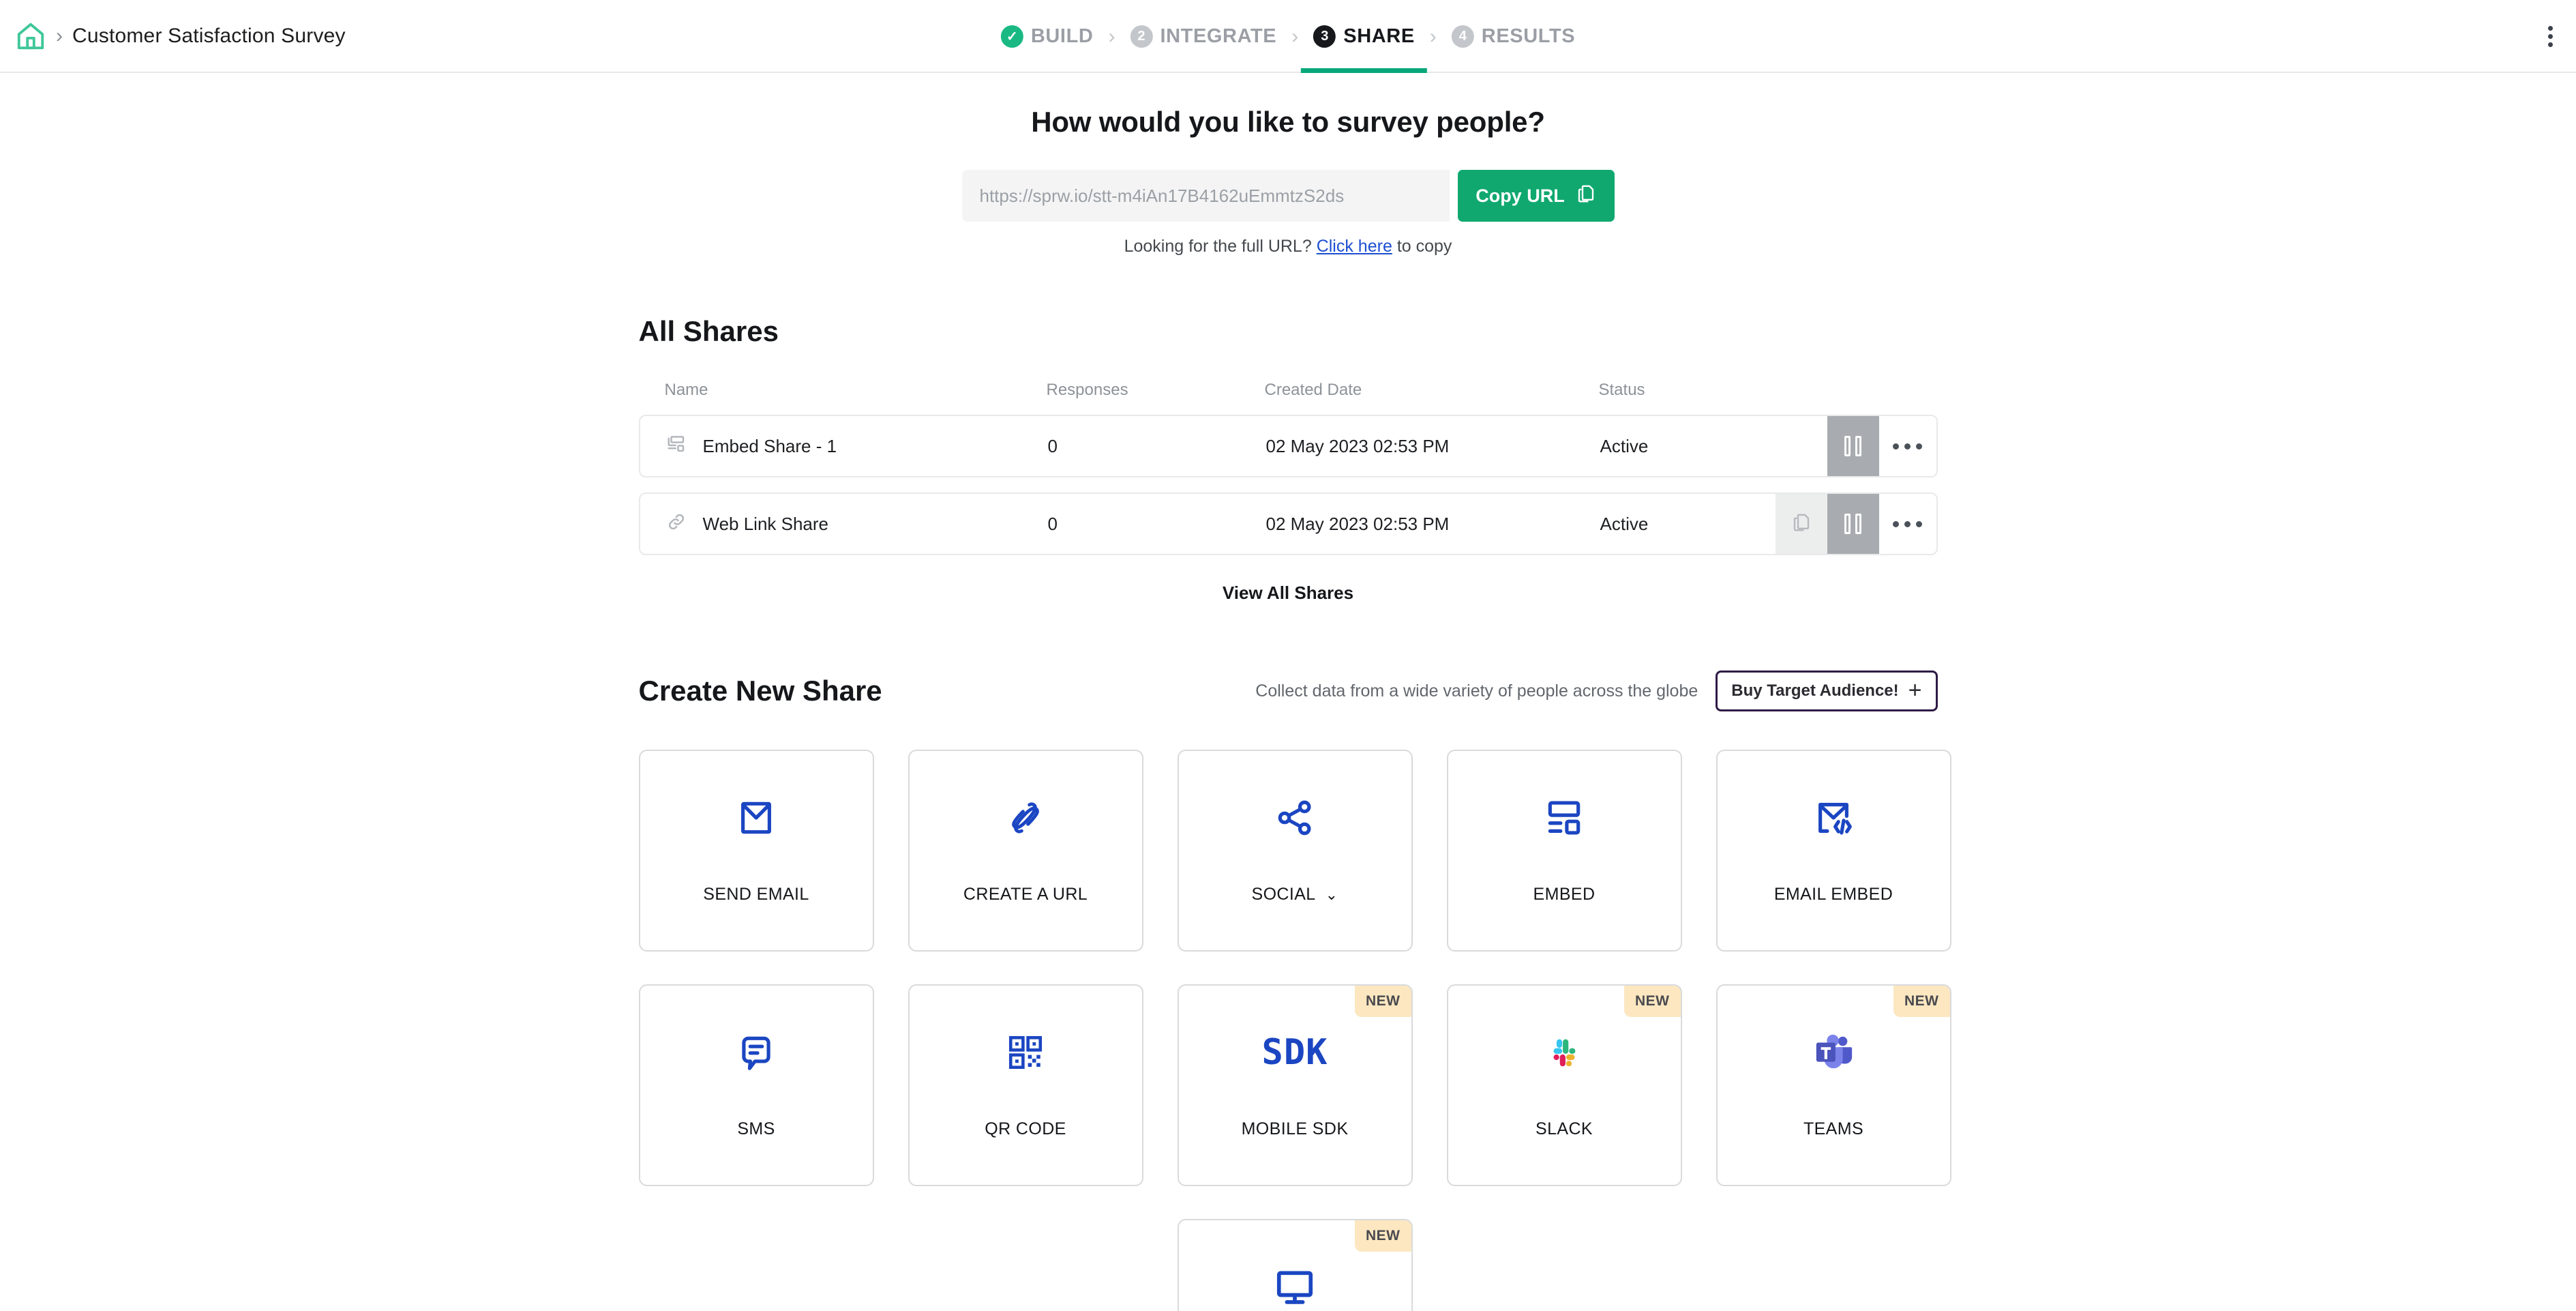  Describe the element at coordinates (1520, 195) in the screenshot. I see `copy-url-label: Copy URL` at that location.